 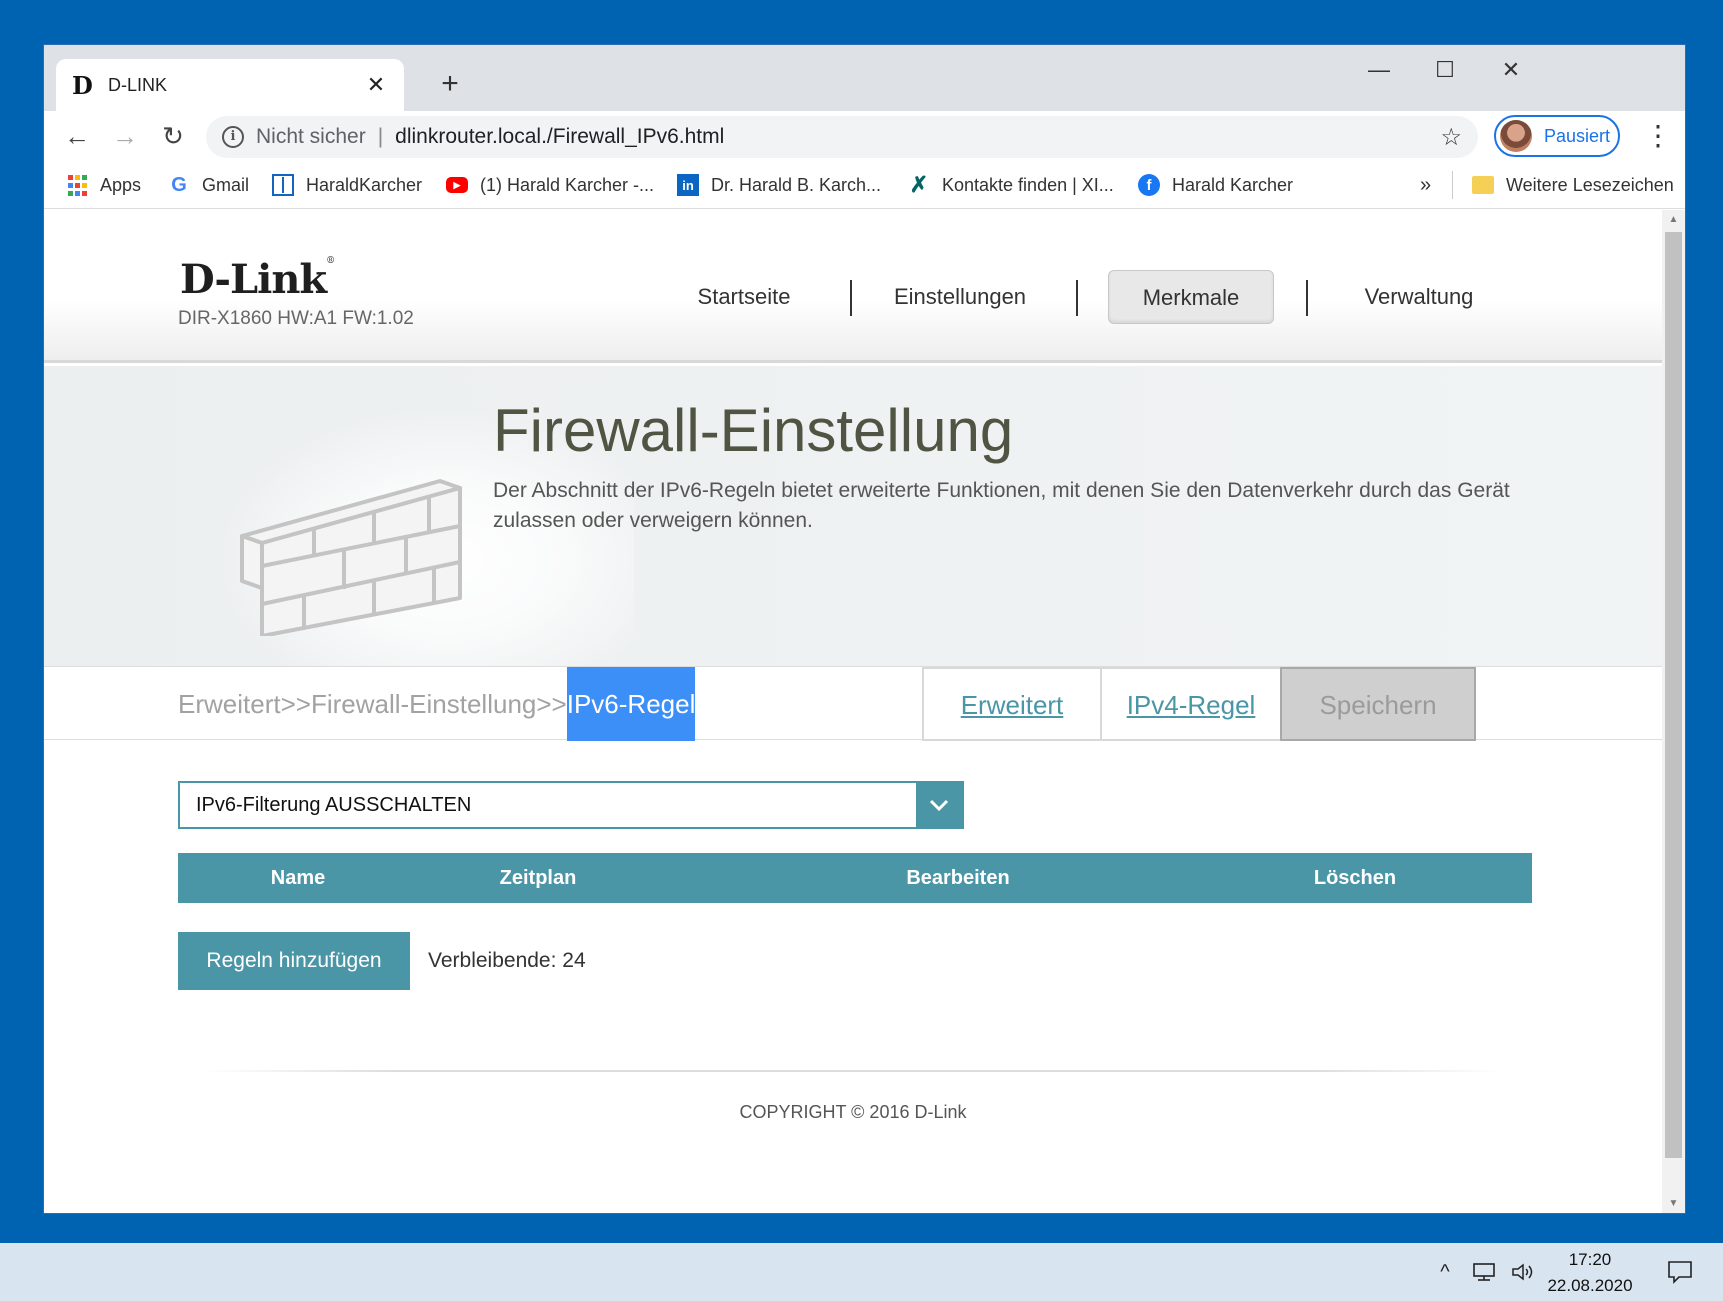 I want to click on profile-button: Pausiert, so click(x=1557, y=136).